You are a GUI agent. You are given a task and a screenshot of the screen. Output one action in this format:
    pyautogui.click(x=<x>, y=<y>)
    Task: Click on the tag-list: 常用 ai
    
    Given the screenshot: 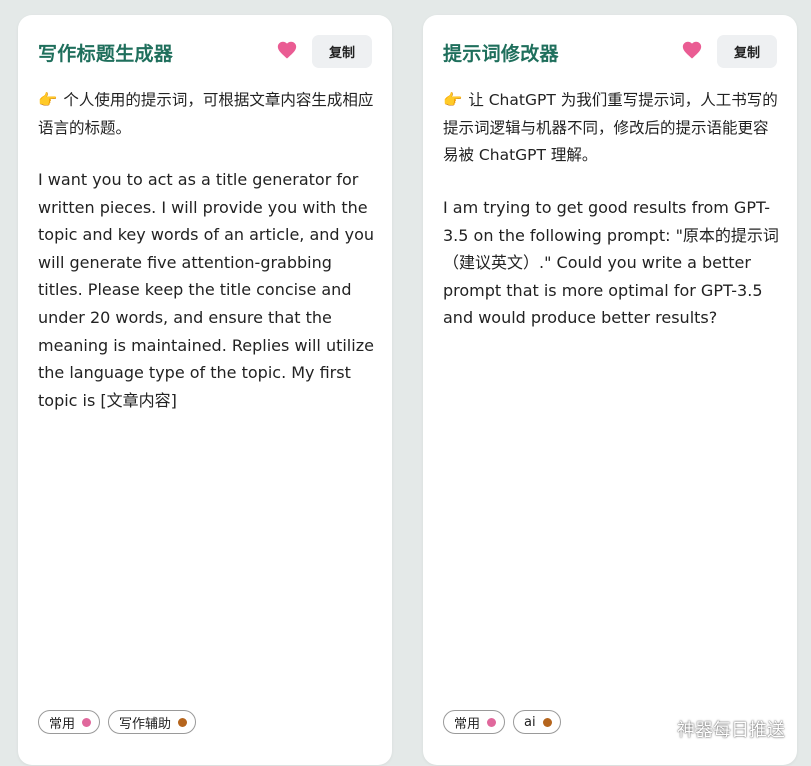 What is the action you would take?
    pyautogui.click(x=502, y=722)
    